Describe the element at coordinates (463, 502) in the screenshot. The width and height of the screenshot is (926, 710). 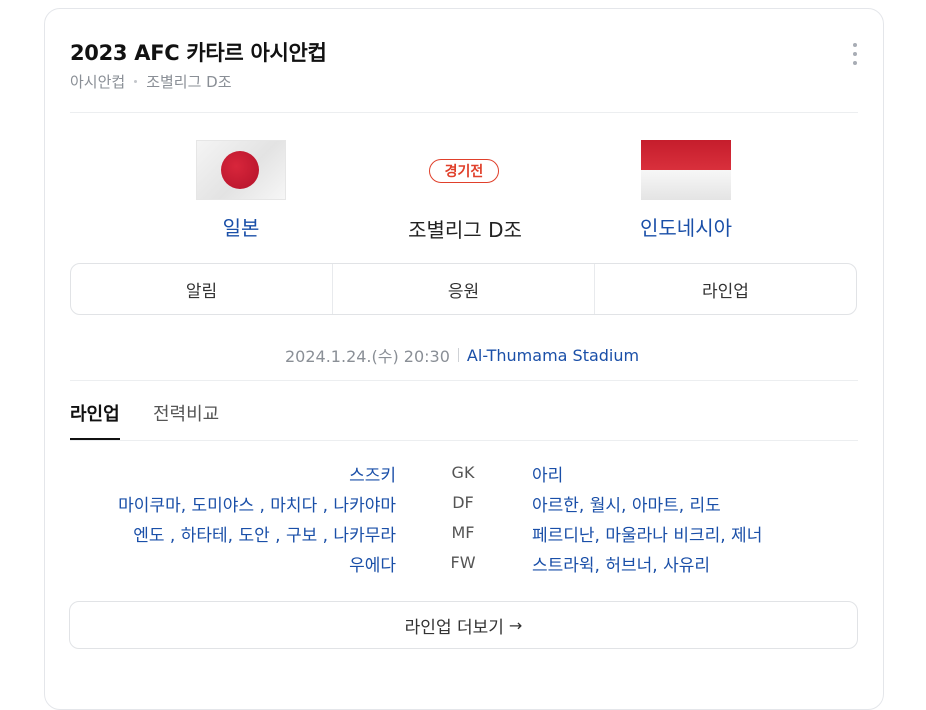
I see `position-label: DF` at that location.